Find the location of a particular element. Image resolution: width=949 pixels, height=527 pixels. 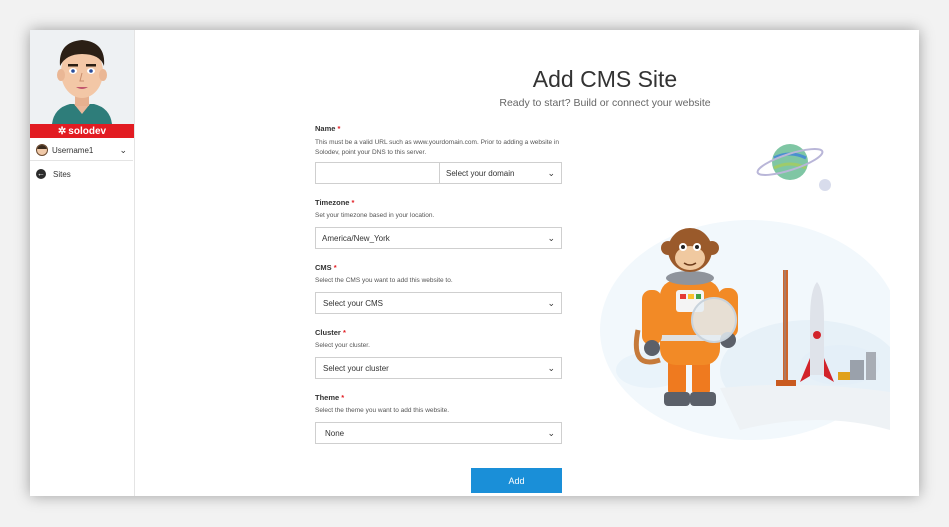

timezone-label: Timezone * is located at coordinates (438, 202).